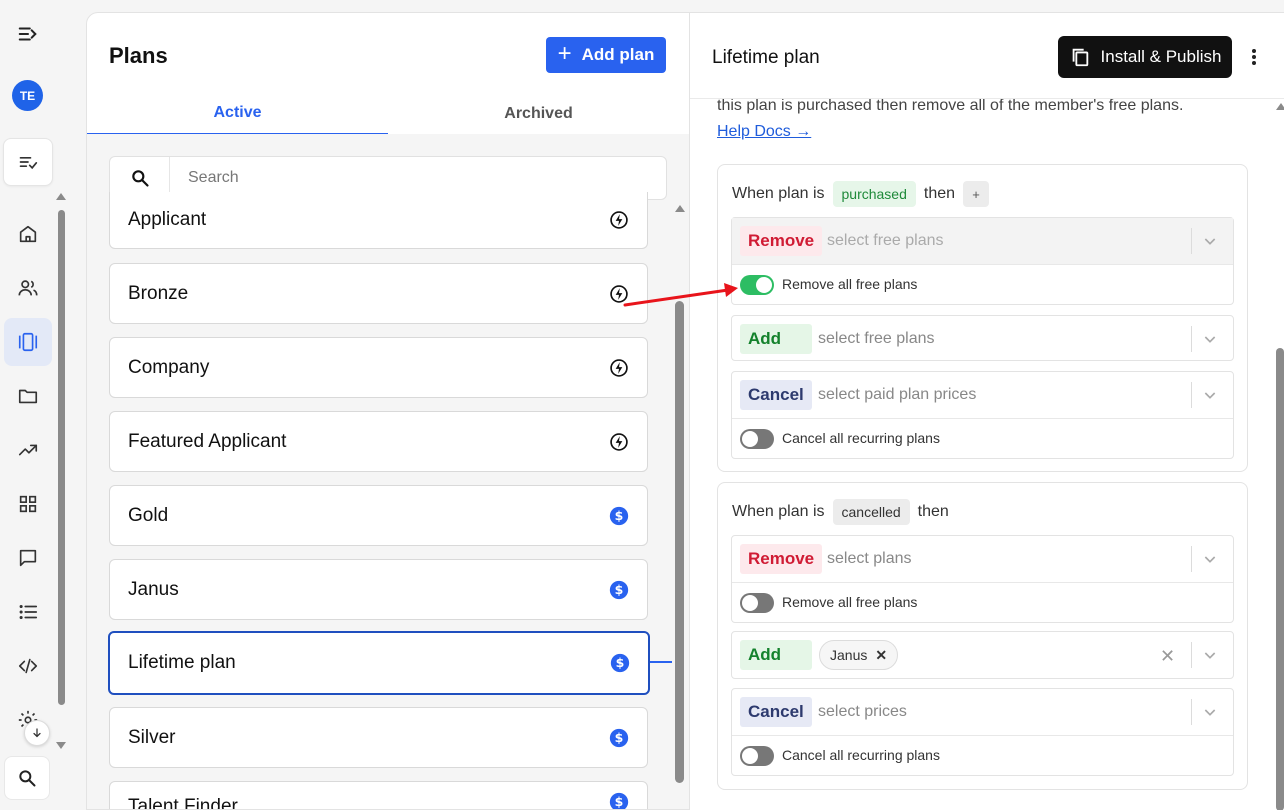 This screenshot has width=1284, height=810. What do you see at coordinates (158, 293) in the screenshot?
I see `plan-name: Bronze` at bounding box center [158, 293].